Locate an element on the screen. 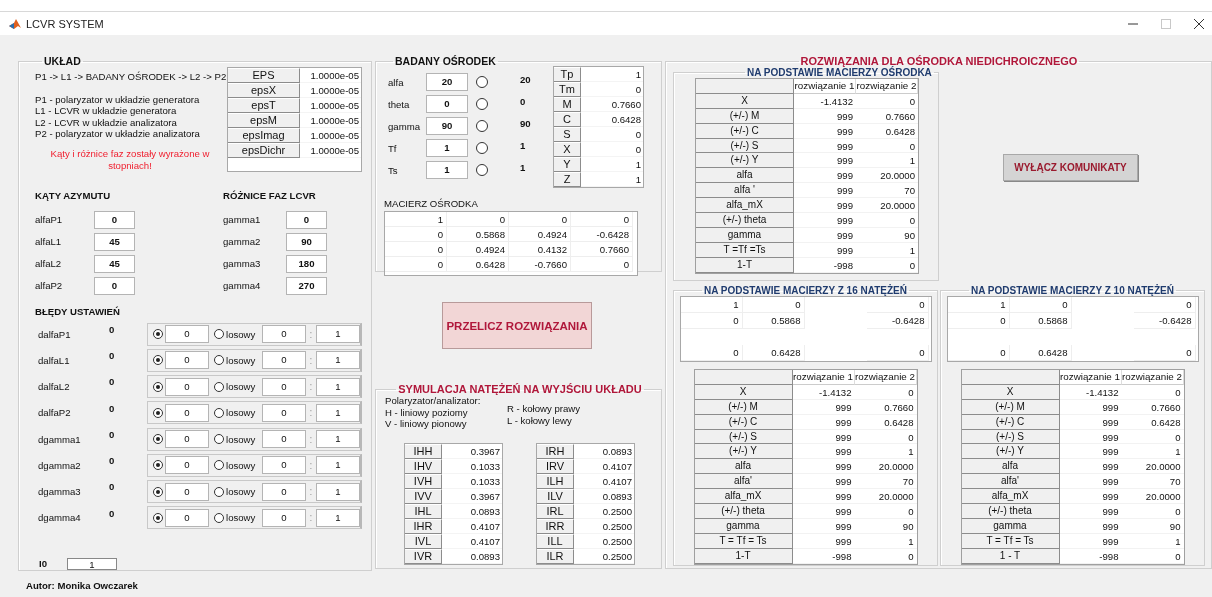 The image size is (1212, 597). table-cell: 0.7660 is located at coordinates (602, 249).